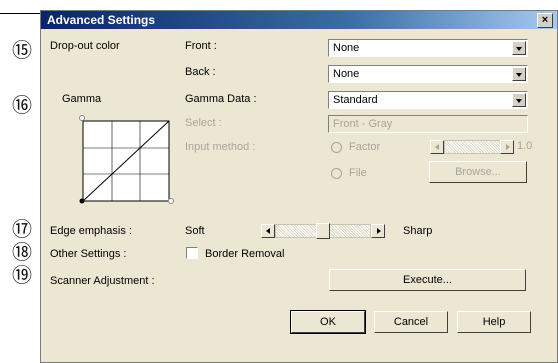 This screenshot has width=558, height=363. What do you see at coordinates (200, 72) in the screenshot?
I see `back-label: Back :` at bounding box center [200, 72].